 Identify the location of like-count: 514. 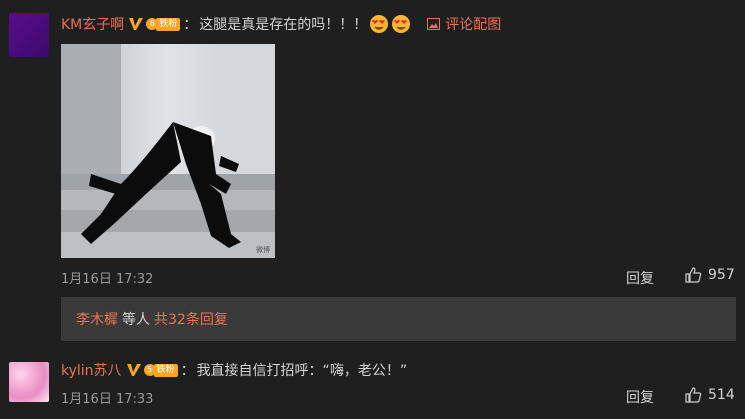
(721, 395).